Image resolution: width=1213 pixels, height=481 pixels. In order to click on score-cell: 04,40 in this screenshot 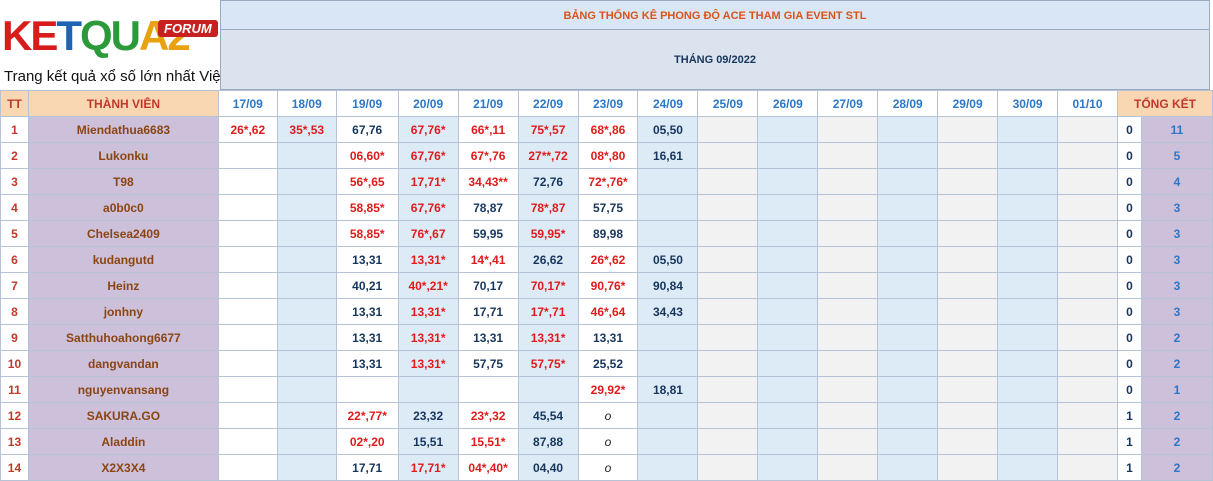, I will do `click(548, 467)`.